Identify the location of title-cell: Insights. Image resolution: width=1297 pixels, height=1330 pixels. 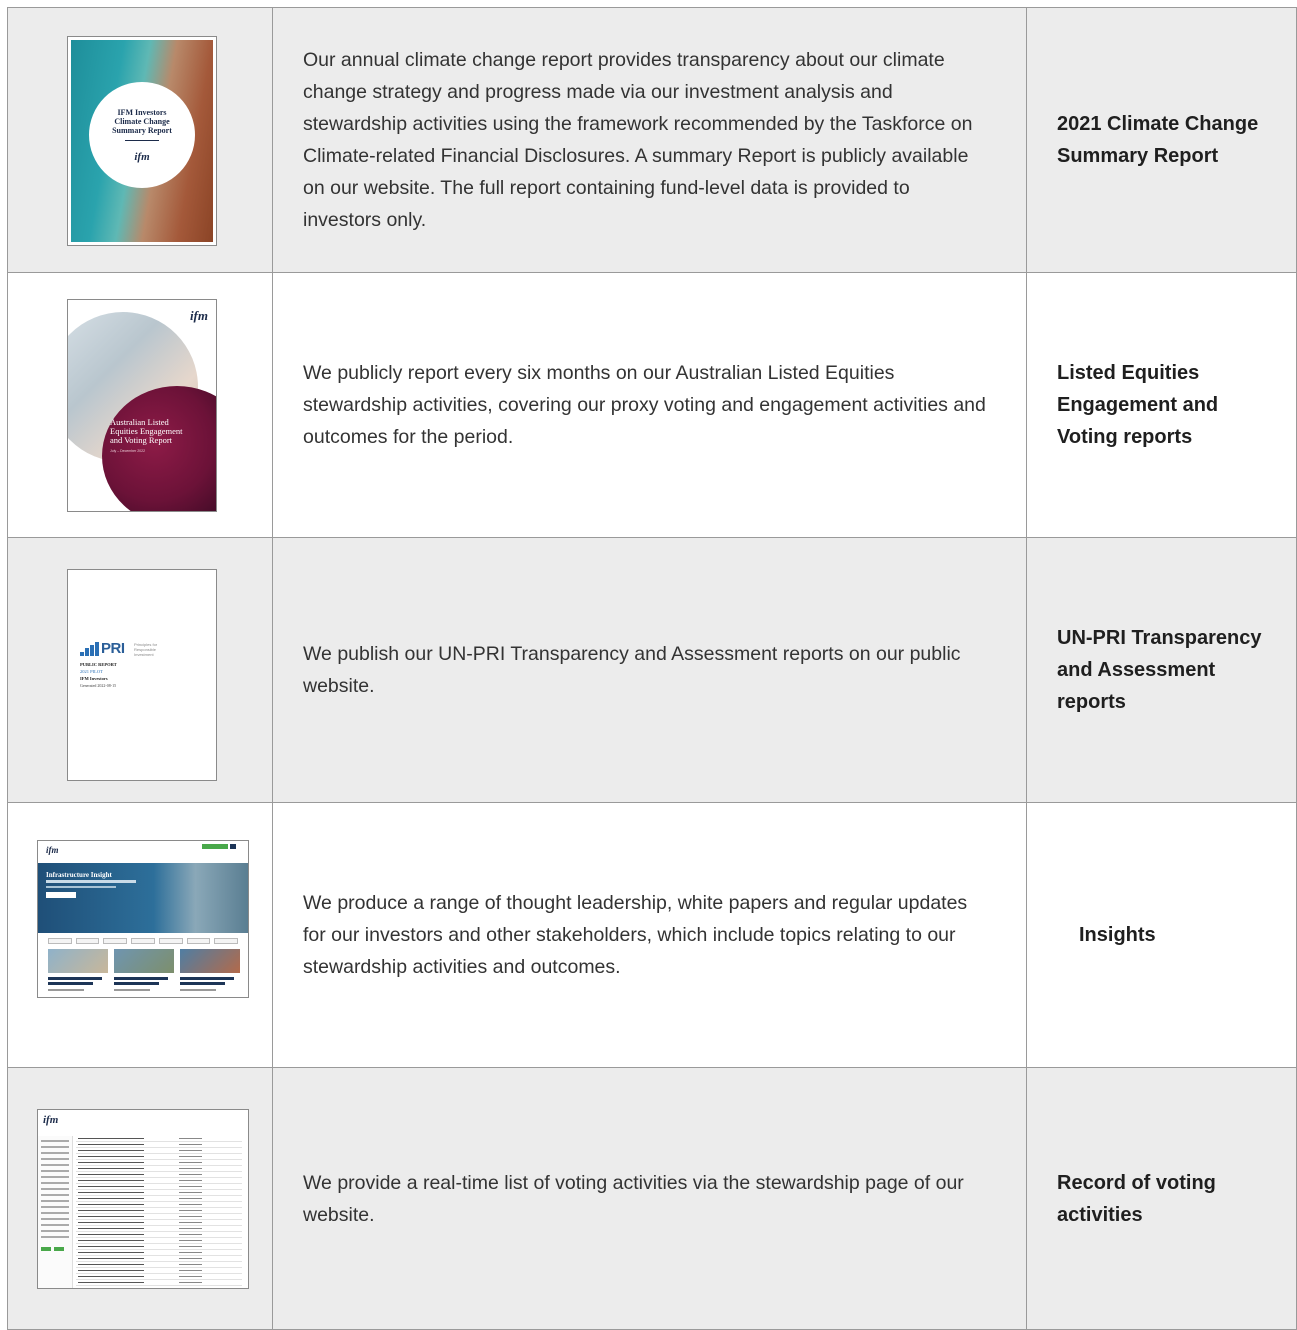
(1161, 935).